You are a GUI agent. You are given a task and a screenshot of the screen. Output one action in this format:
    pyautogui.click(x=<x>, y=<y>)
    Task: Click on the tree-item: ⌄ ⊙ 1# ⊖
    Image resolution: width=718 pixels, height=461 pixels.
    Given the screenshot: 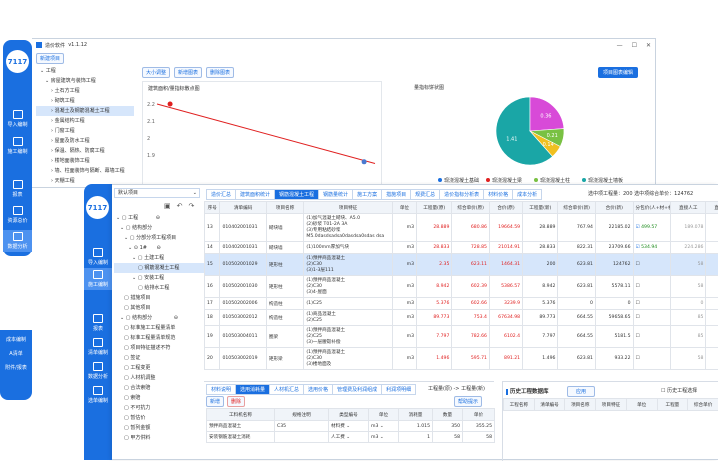 What is the action you would take?
    pyautogui.click(x=159, y=248)
    